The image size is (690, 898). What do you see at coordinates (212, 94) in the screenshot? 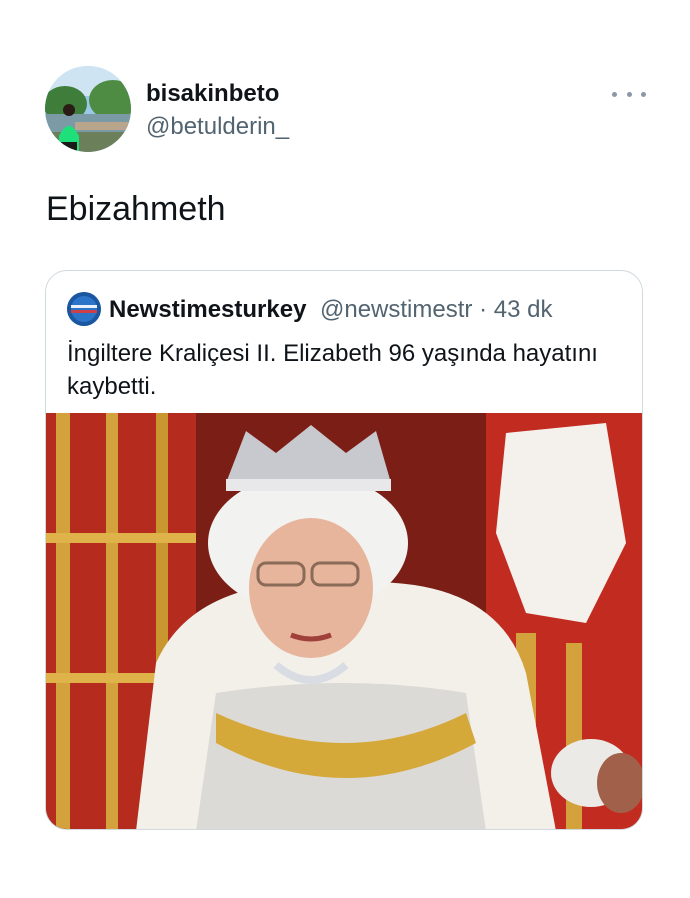
I see `author-display-name: bisakinbeto` at bounding box center [212, 94].